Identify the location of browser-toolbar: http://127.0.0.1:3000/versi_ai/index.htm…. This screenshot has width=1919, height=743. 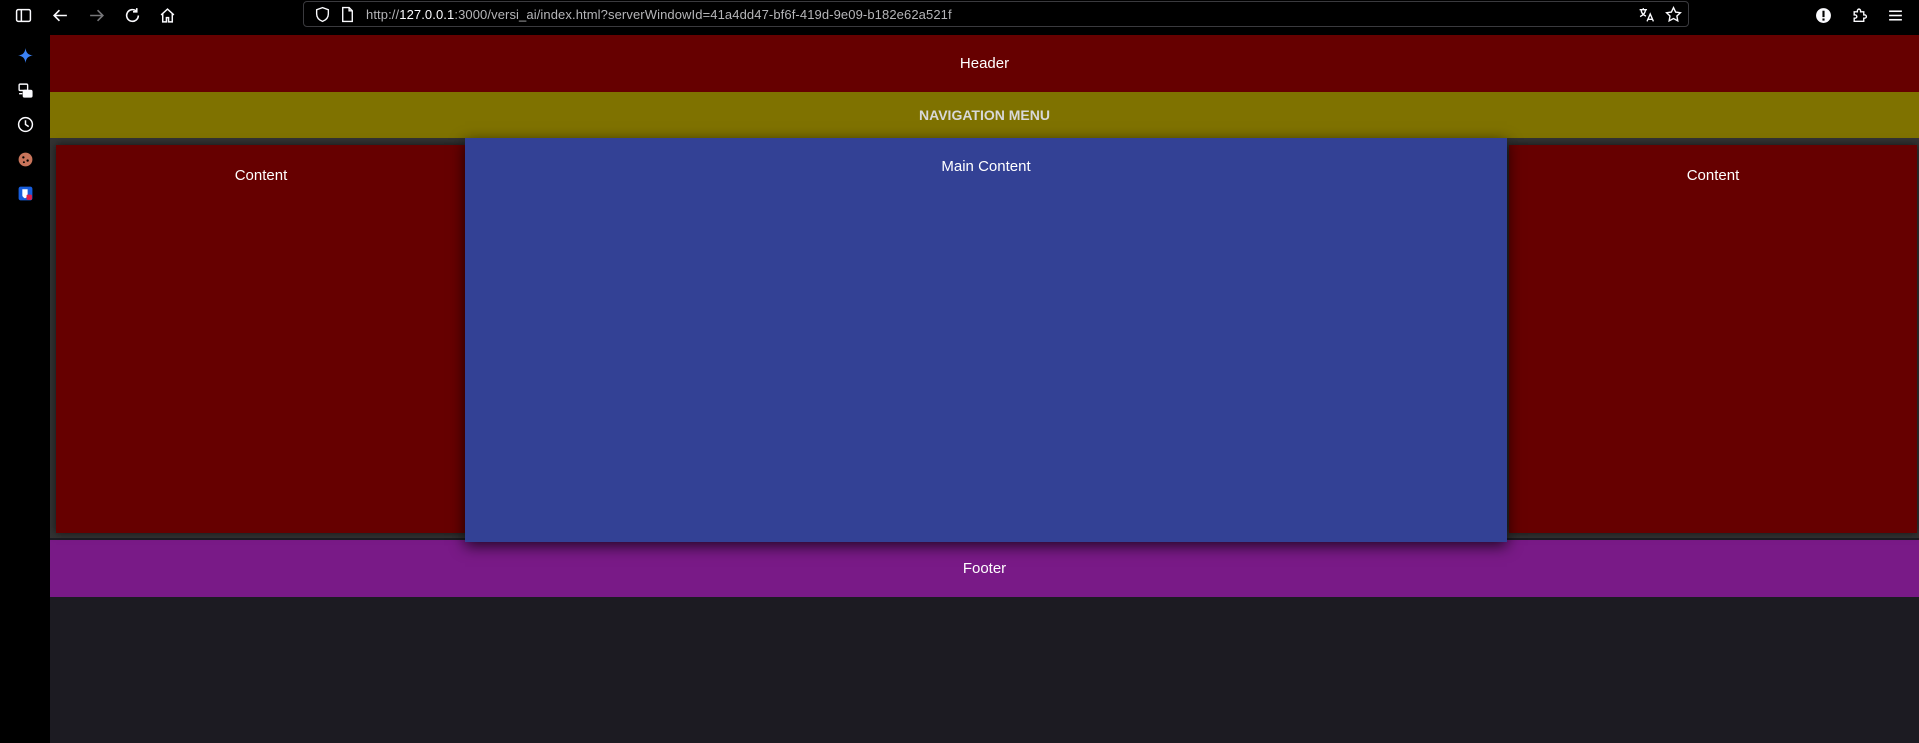
(959, 14).